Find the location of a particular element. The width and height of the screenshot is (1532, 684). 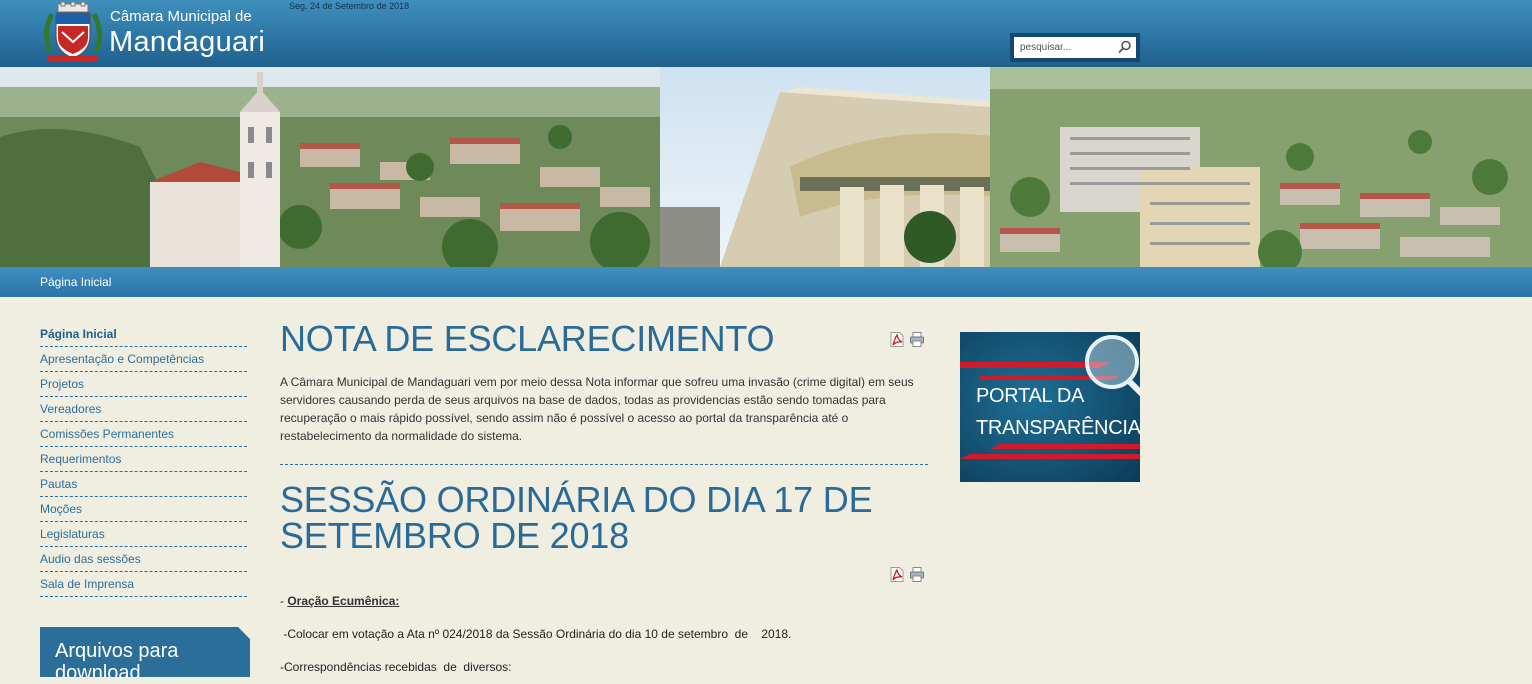

nav-home-link: Página Inicial is located at coordinates (75, 282).